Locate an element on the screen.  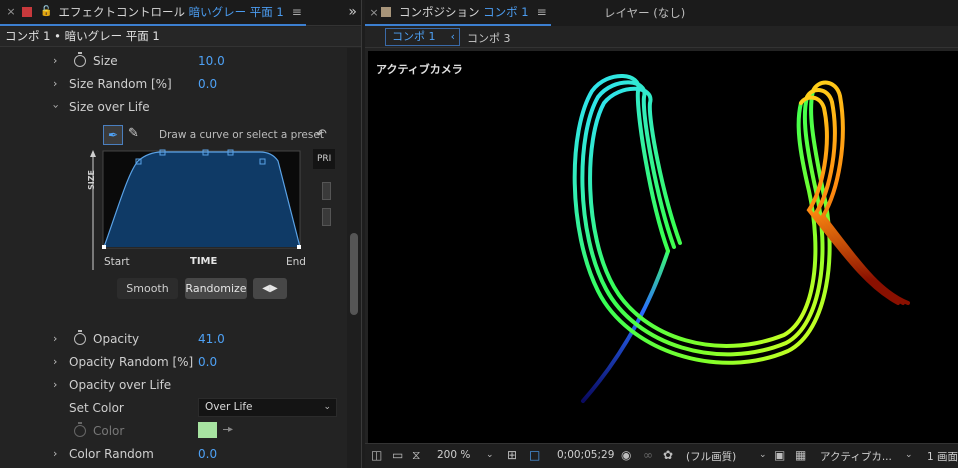
eyedropper-icon: ⎯▸ is located at coordinates (228, 429).